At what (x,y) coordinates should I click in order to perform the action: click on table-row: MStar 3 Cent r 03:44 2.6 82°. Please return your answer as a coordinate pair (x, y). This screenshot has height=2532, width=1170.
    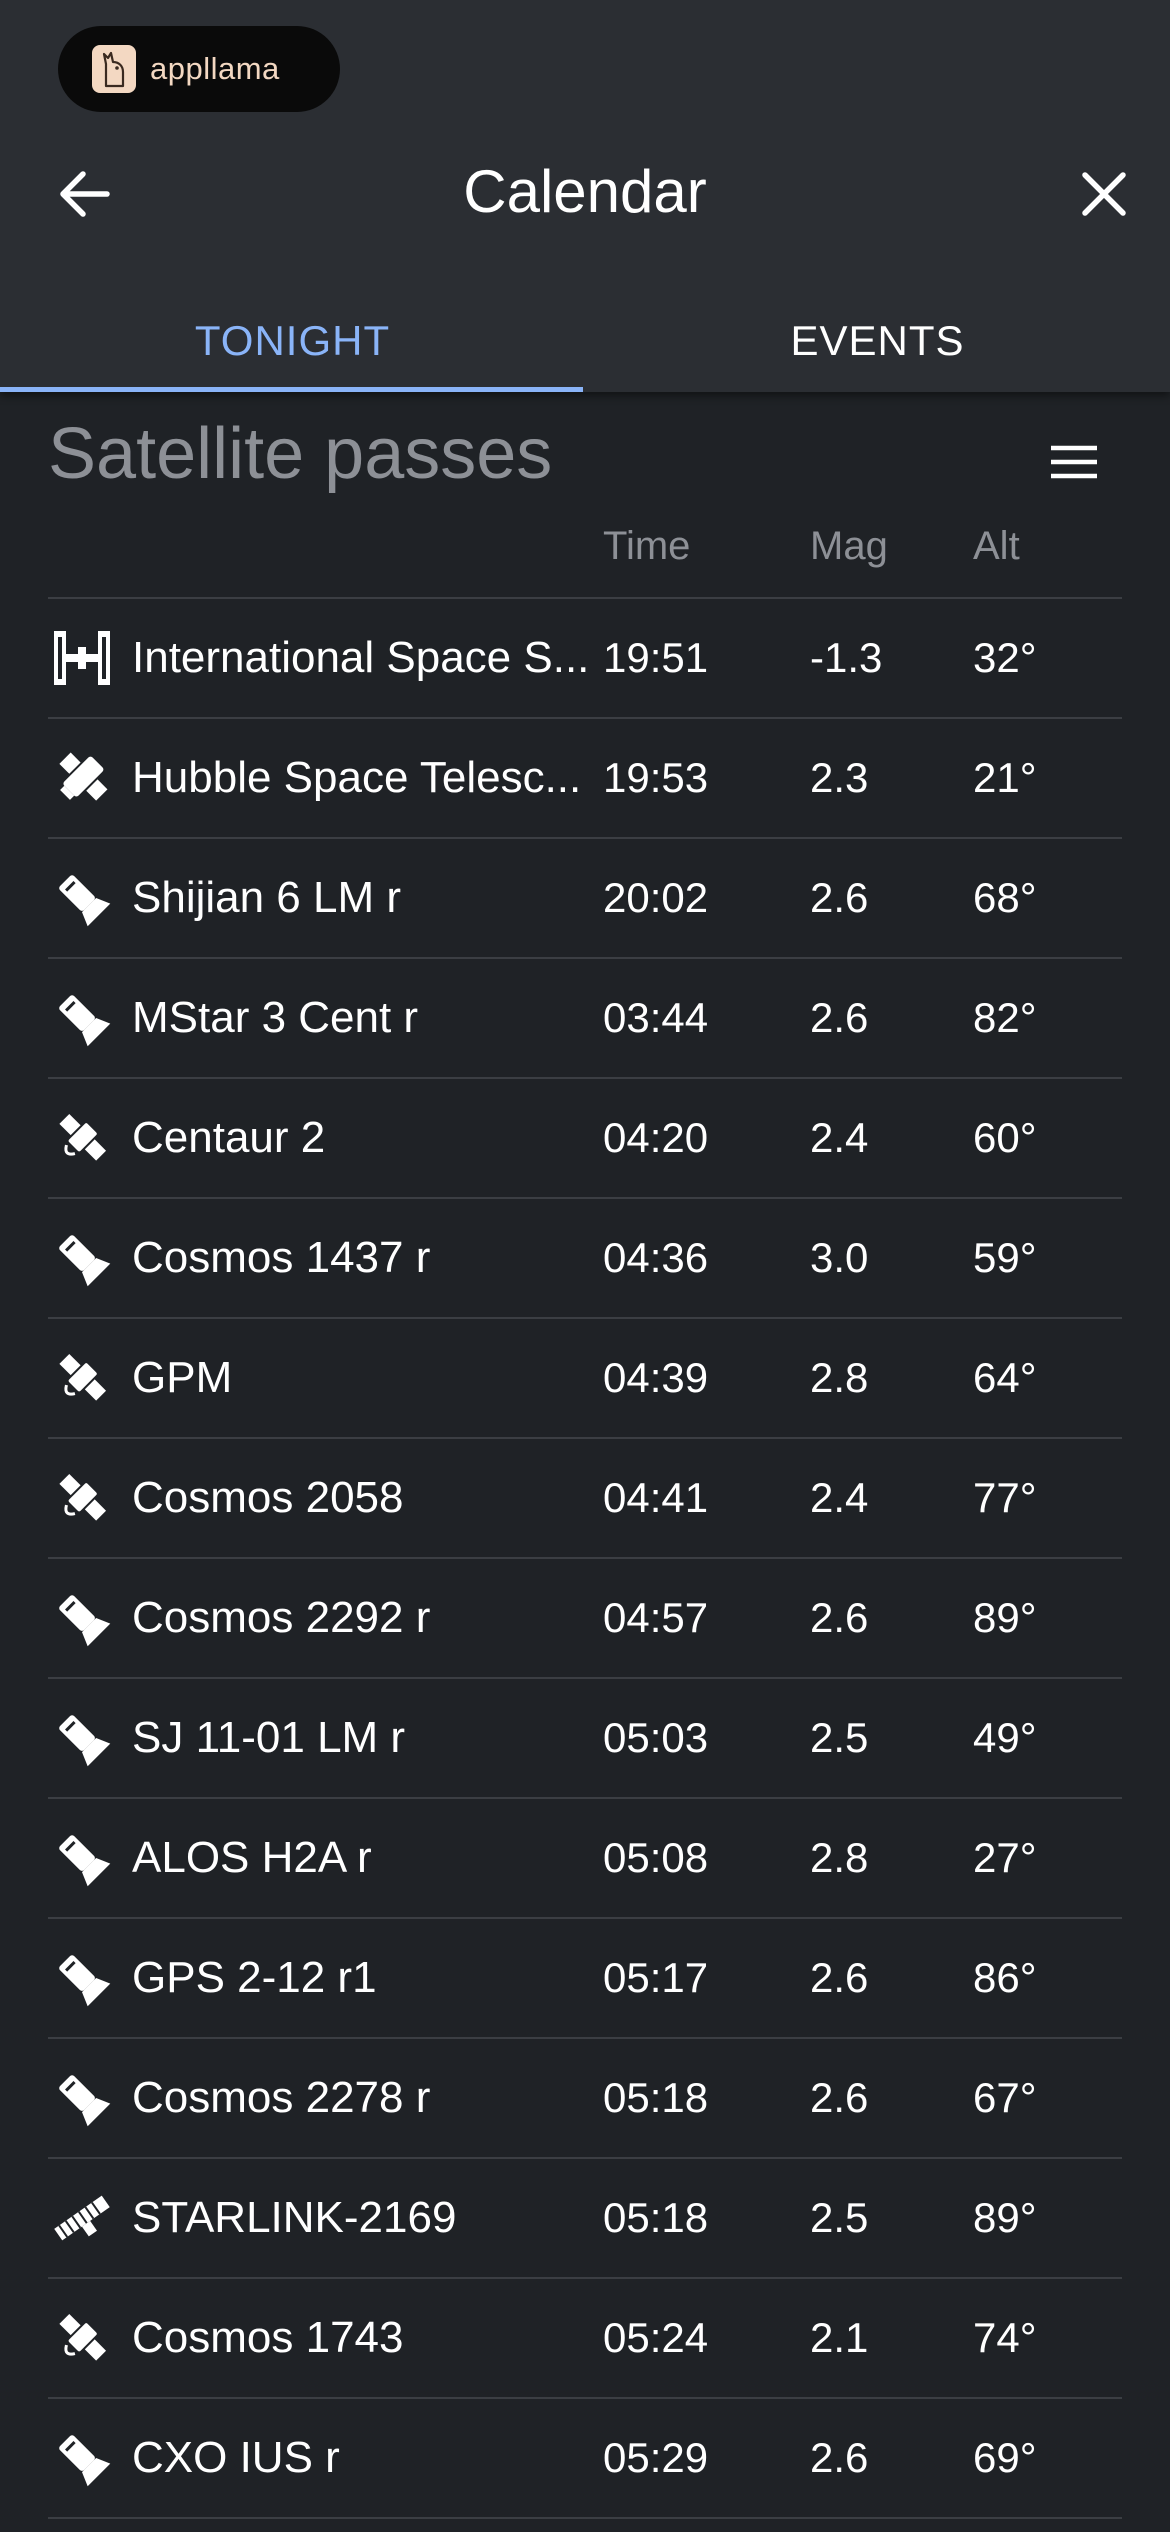
    Looking at the image, I should click on (585, 1019).